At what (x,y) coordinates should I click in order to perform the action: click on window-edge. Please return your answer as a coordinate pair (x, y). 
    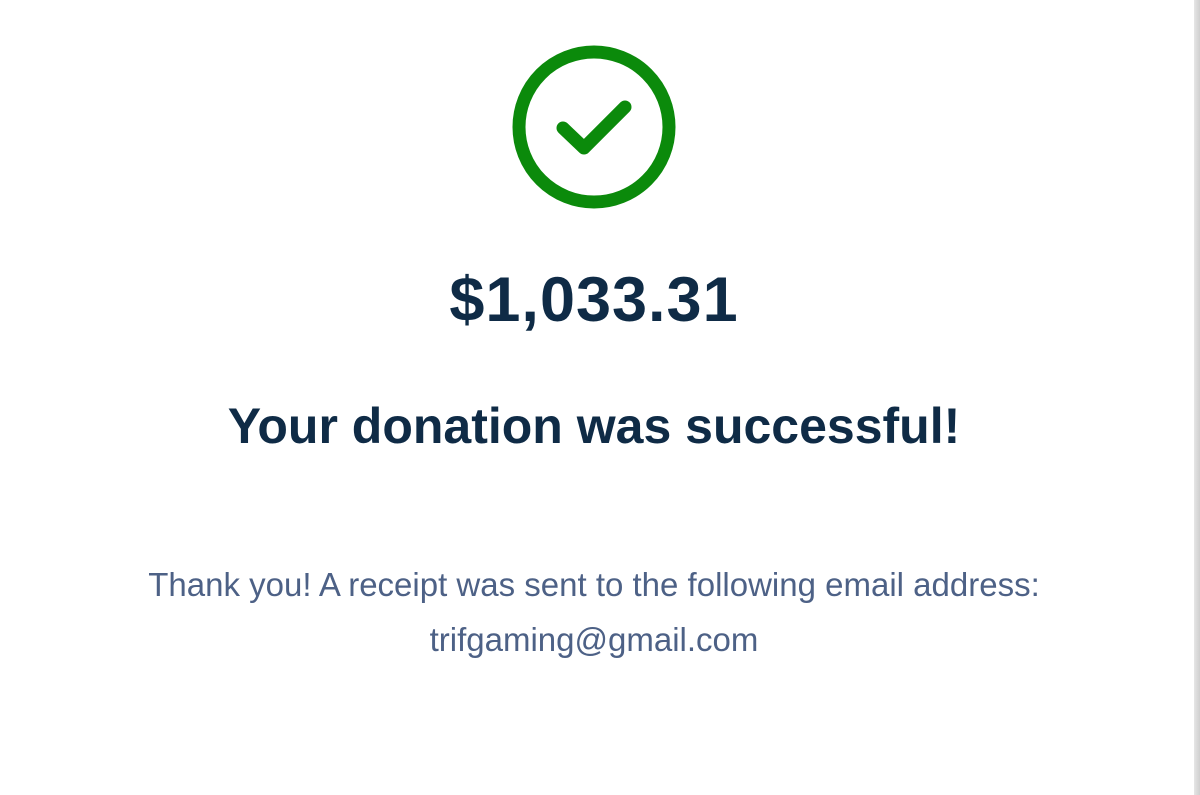
    Looking at the image, I should click on (1197, 397).